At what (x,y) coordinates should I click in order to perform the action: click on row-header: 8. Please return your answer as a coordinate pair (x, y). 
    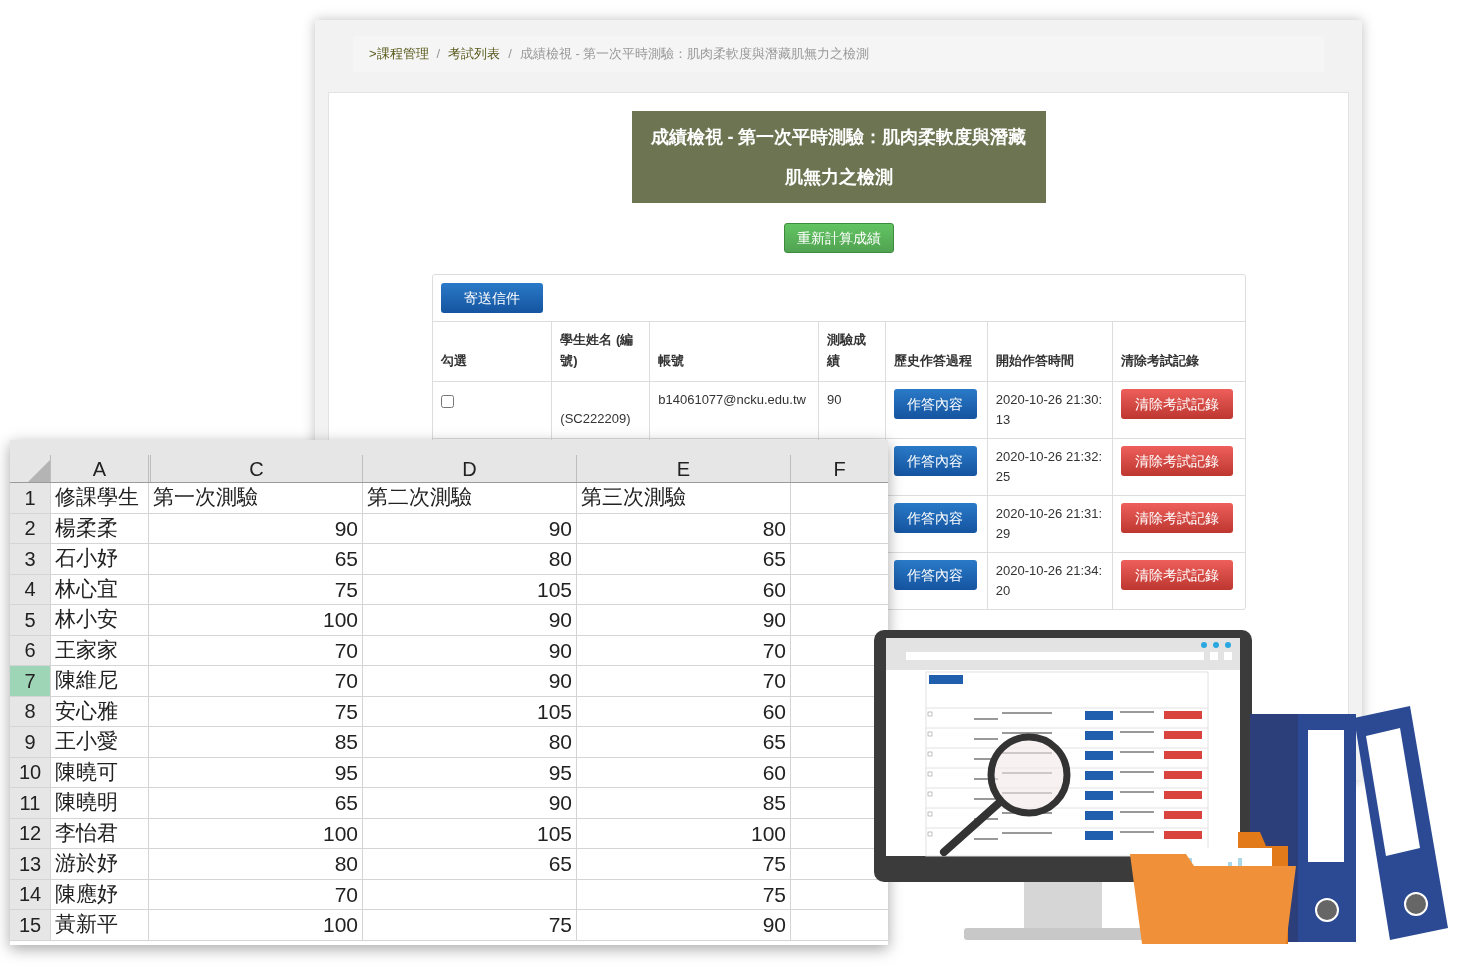
    Looking at the image, I should click on (30, 711).